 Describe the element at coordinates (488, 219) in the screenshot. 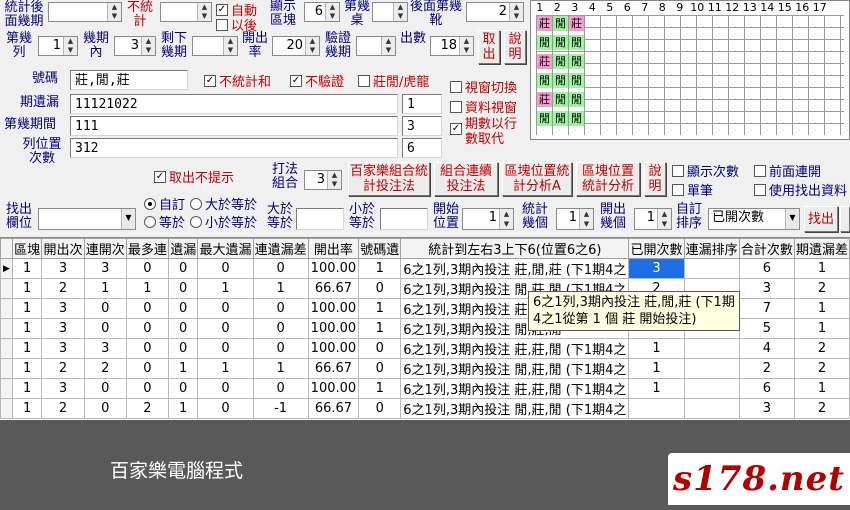

I see `start-pos-spinner: 1 ▲ ▼` at that location.